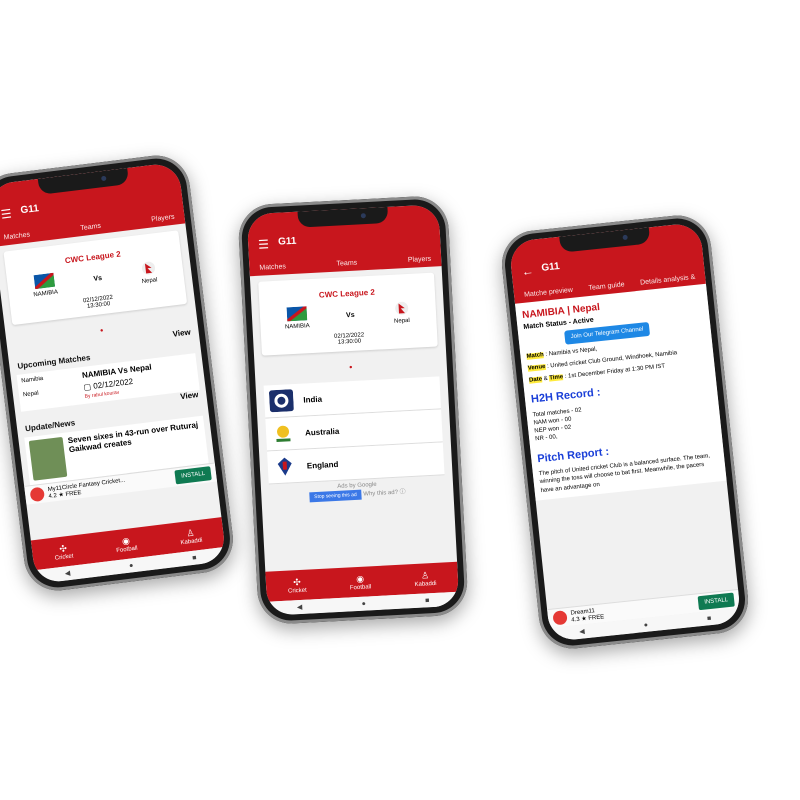 Image resolution: width=800 pixels, height=800 pixels. Describe the element at coordinates (527, 271) in the screenshot. I see `back-arrow-icon: ←` at that location.